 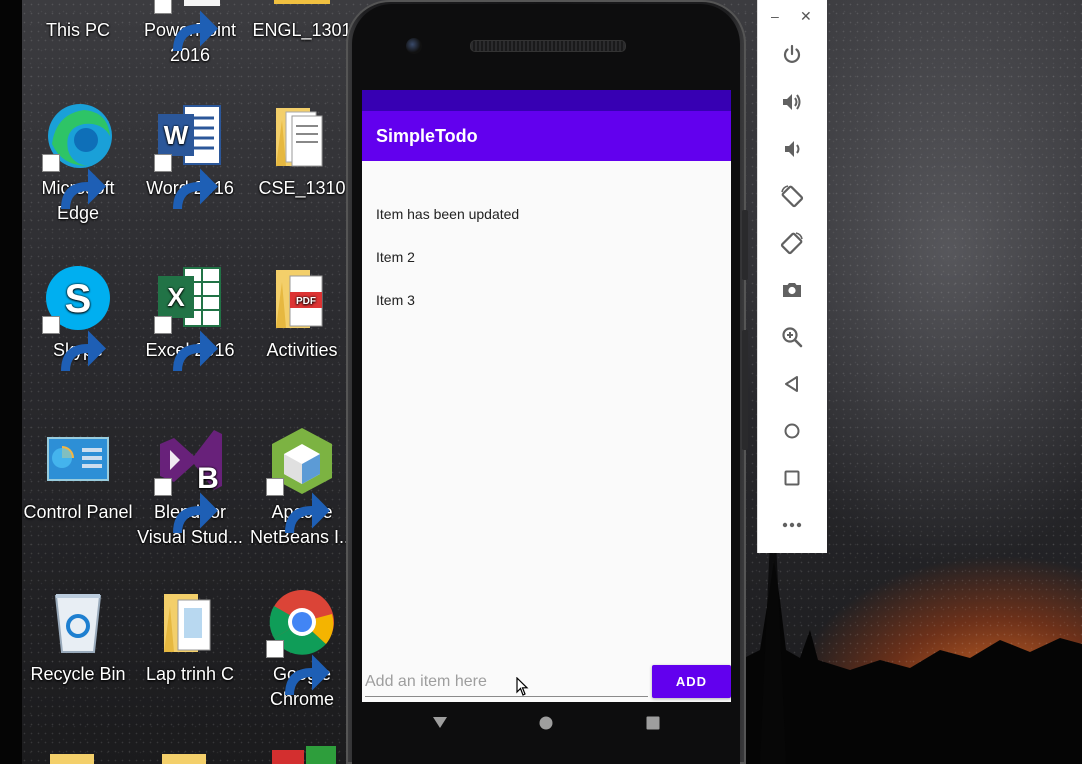 I want to click on list-item: Item 3, so click(x=546, y=310).